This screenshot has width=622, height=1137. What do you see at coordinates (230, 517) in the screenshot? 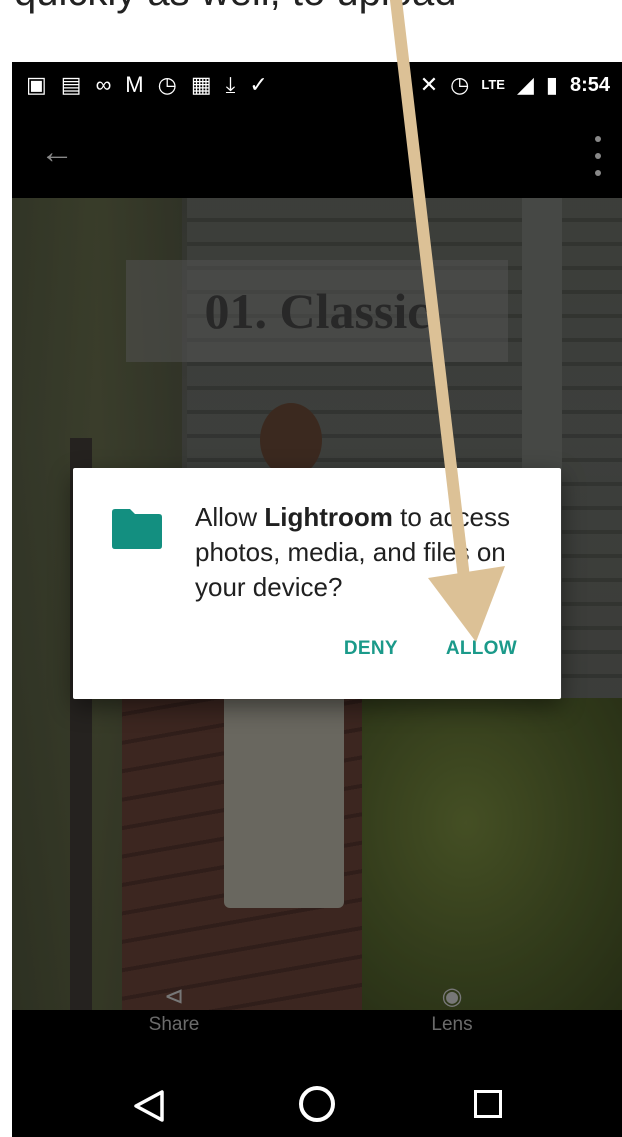
I see `dialog-message-prefix: Allow` at bounding box center [230, 517].